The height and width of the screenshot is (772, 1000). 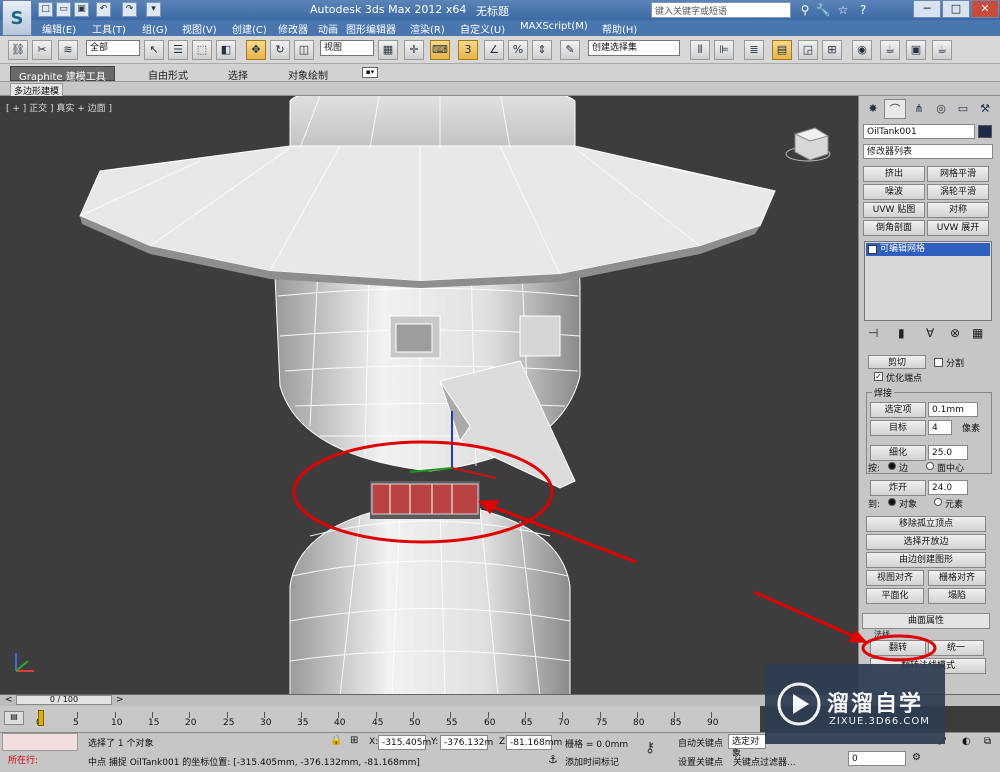 I want to click on menu-views: 视图(V), so click(x=199, y=28).